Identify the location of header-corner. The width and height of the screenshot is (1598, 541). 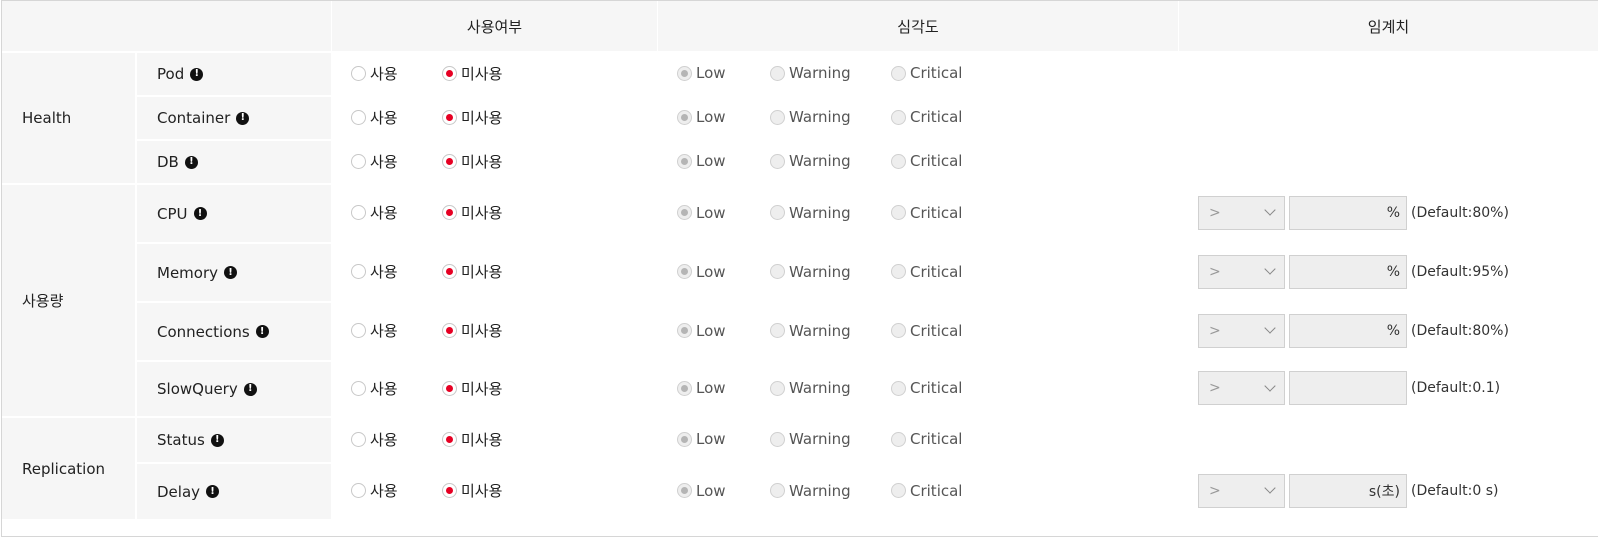
(166, 26).